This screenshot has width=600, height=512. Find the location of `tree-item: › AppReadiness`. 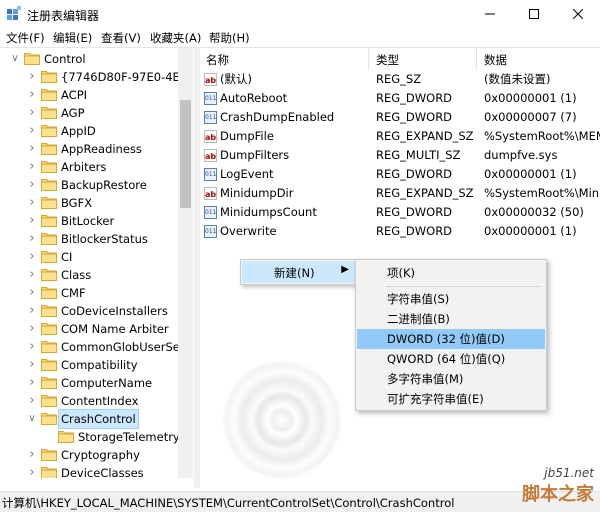

tree-item: › AppReadiness is located at coordinates (90, 149).